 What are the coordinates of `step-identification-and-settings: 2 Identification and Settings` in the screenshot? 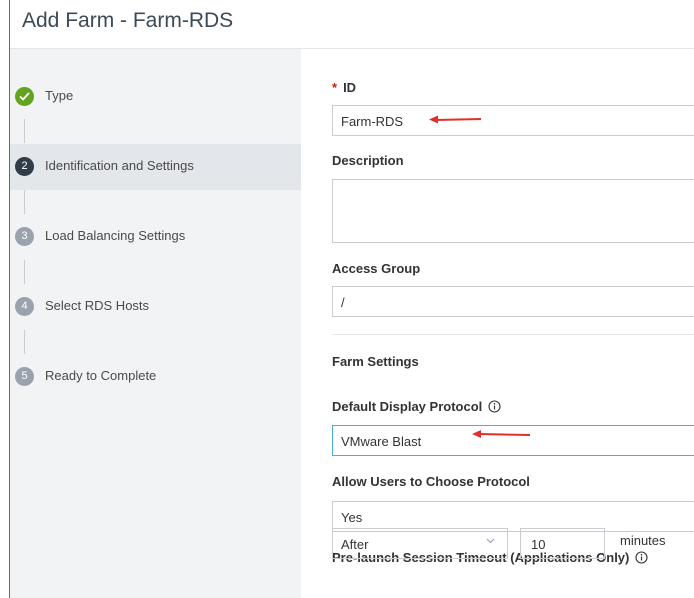 It's located at (155, 167).